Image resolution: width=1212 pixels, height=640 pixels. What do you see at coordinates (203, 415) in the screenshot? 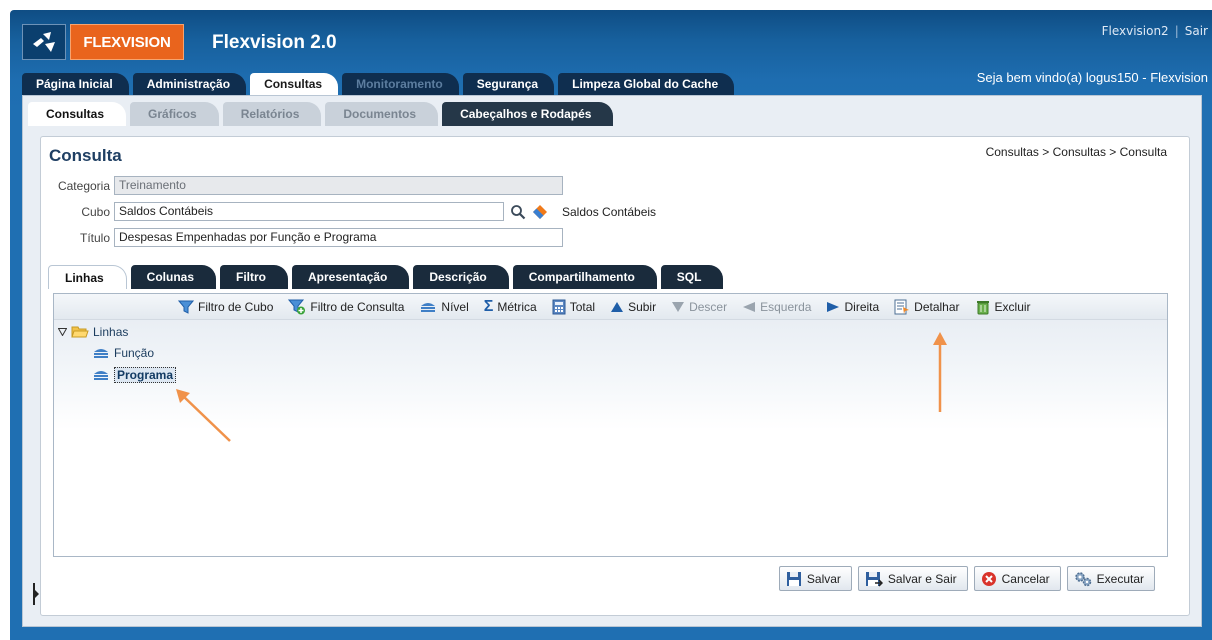
I see `annotation-arrow-programa` at bounding box center [203, 415].